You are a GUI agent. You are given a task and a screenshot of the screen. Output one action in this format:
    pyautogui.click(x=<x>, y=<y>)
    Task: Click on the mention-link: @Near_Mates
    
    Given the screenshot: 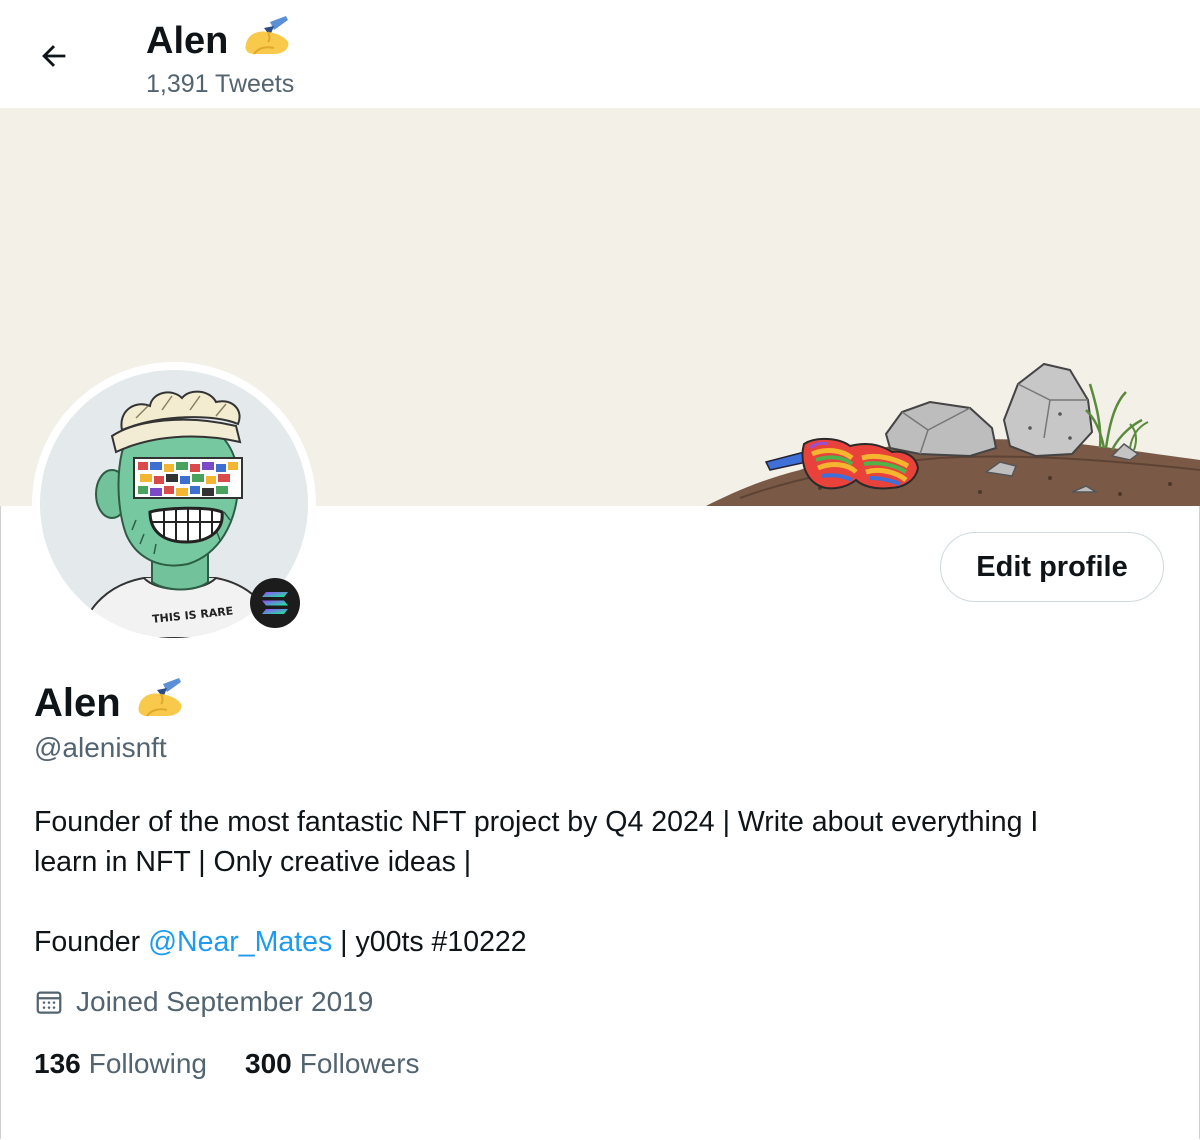 What is the action you would take?
    pyautogui.click(x=240, y=942)
    